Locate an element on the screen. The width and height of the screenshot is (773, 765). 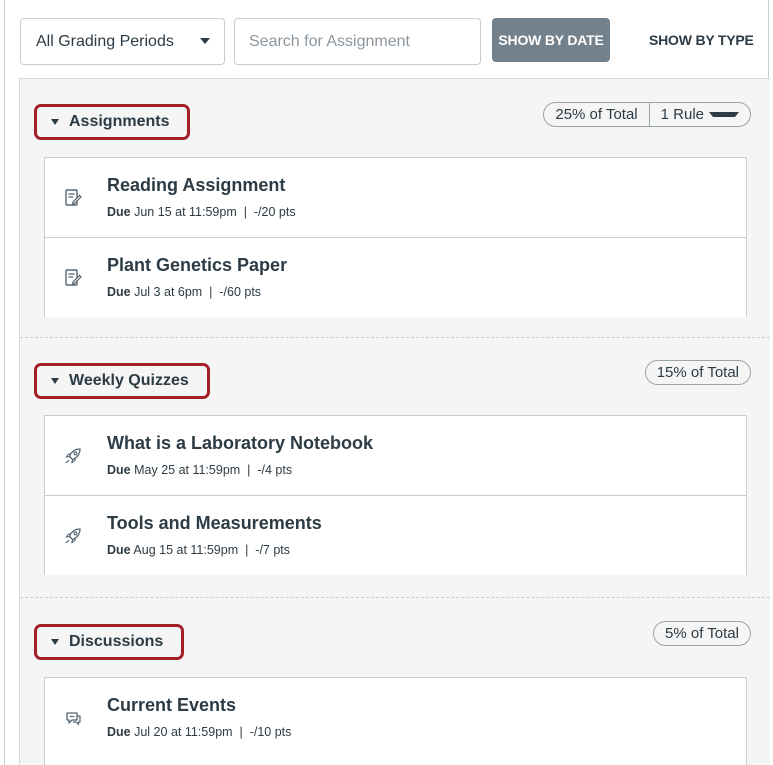
group-weight-pill: 15% of Total is located at coordinates (697, 372).